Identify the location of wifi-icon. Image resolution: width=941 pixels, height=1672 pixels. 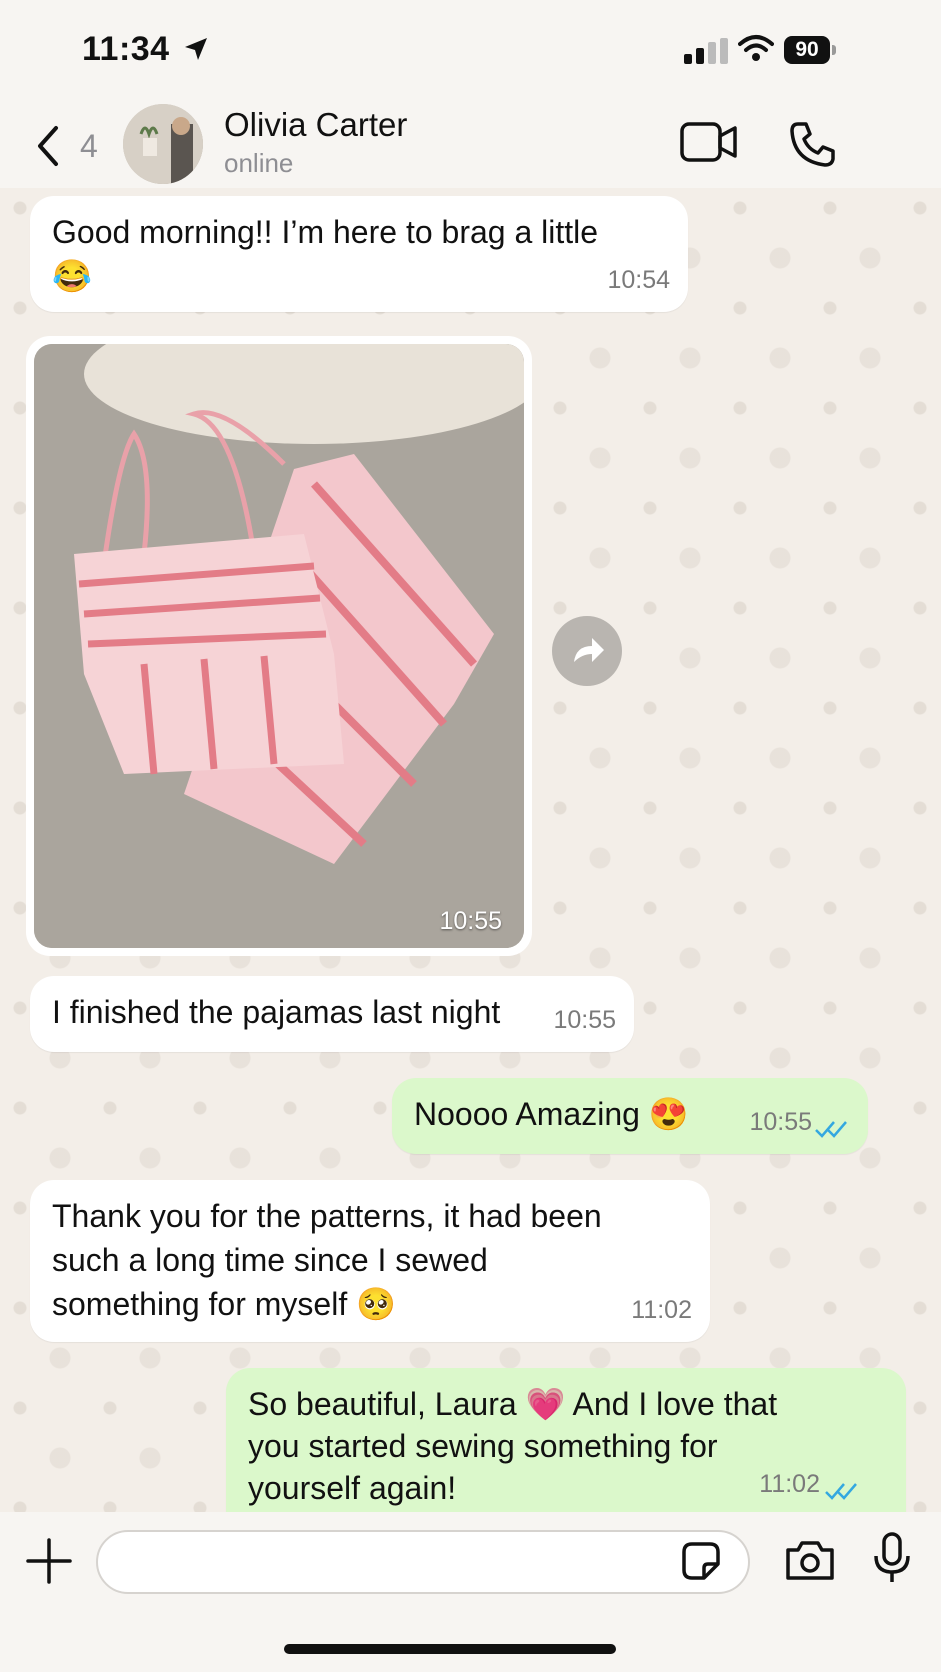
(756, 48).